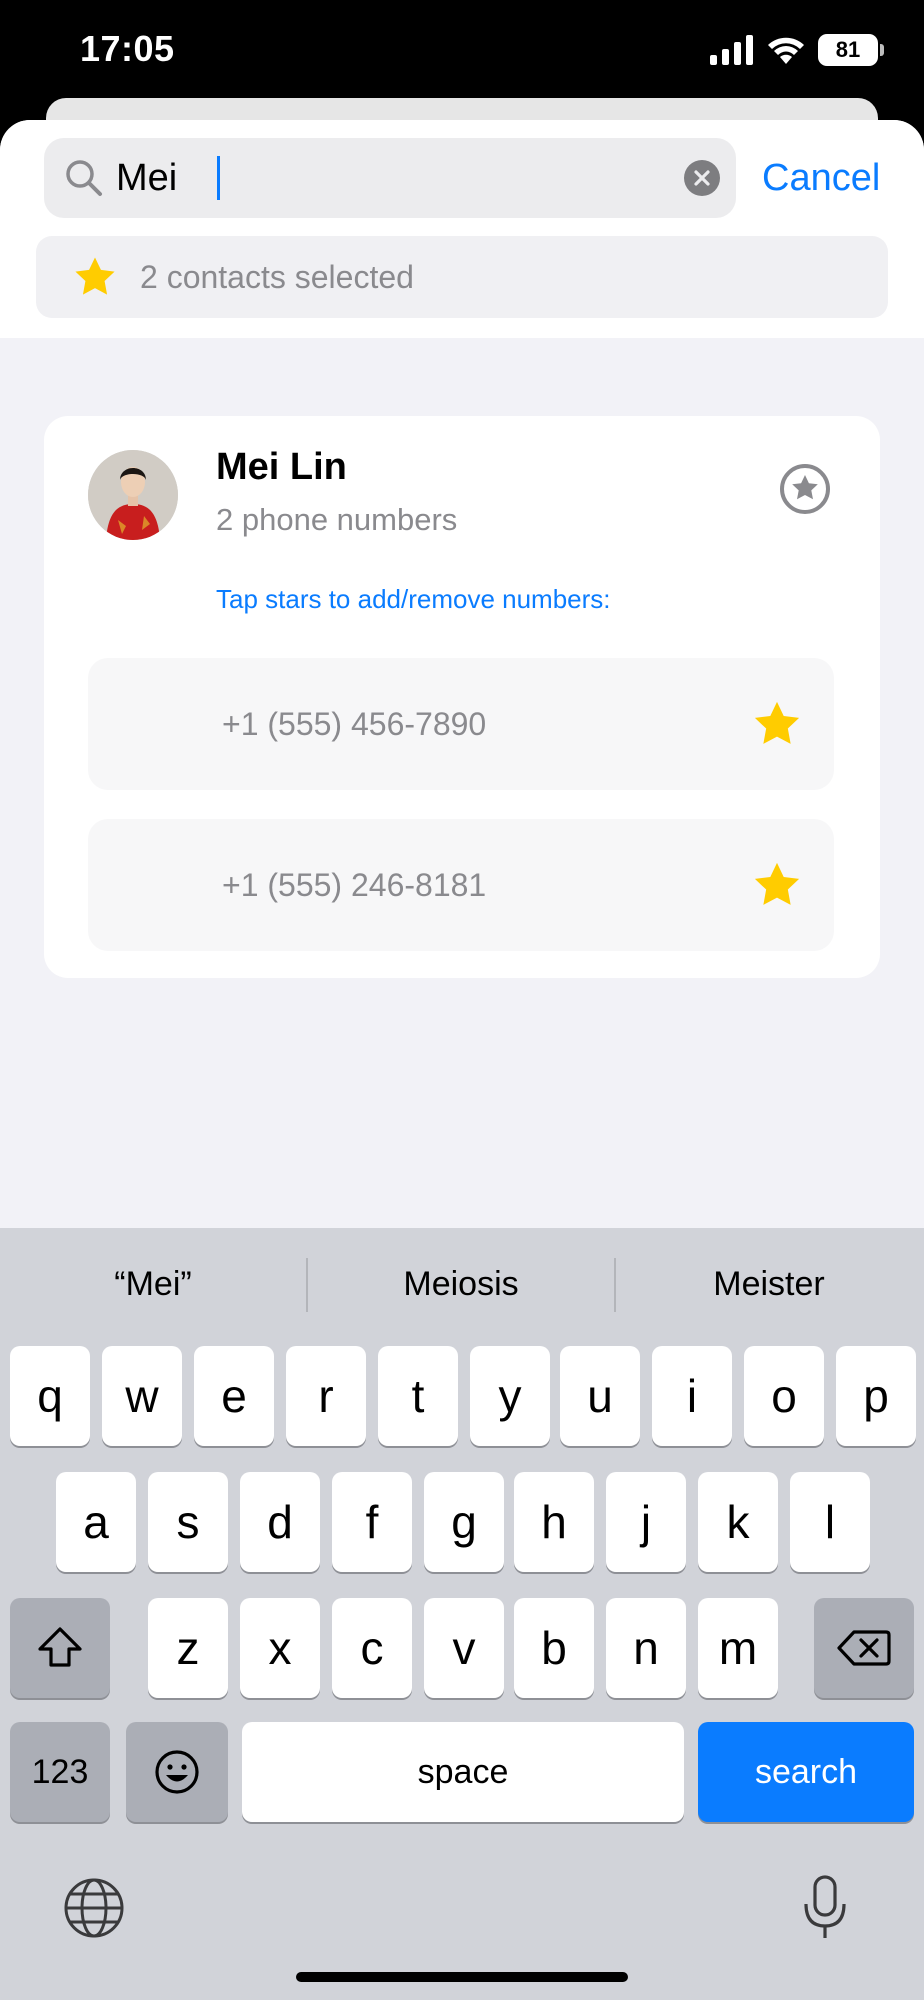 Image resolution: width=924 pixels, height=2000 pixels. I want to click on numbers-key: 123, so click(60, 1772).